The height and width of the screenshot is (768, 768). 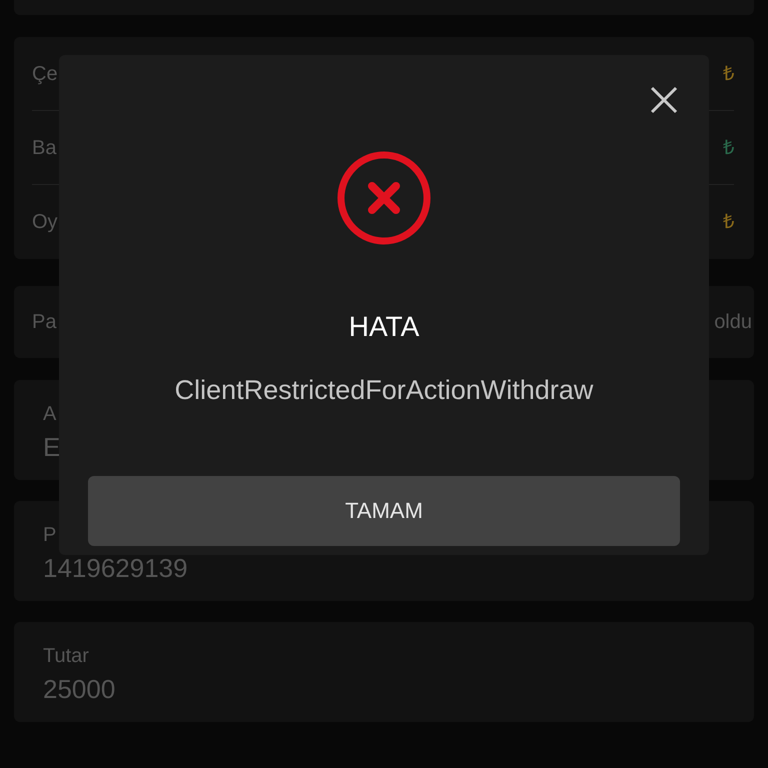 What do you see at coordinates (733, 322) in the screenshot?
I see `row-text: oldu` at bounding box center [733, 322].